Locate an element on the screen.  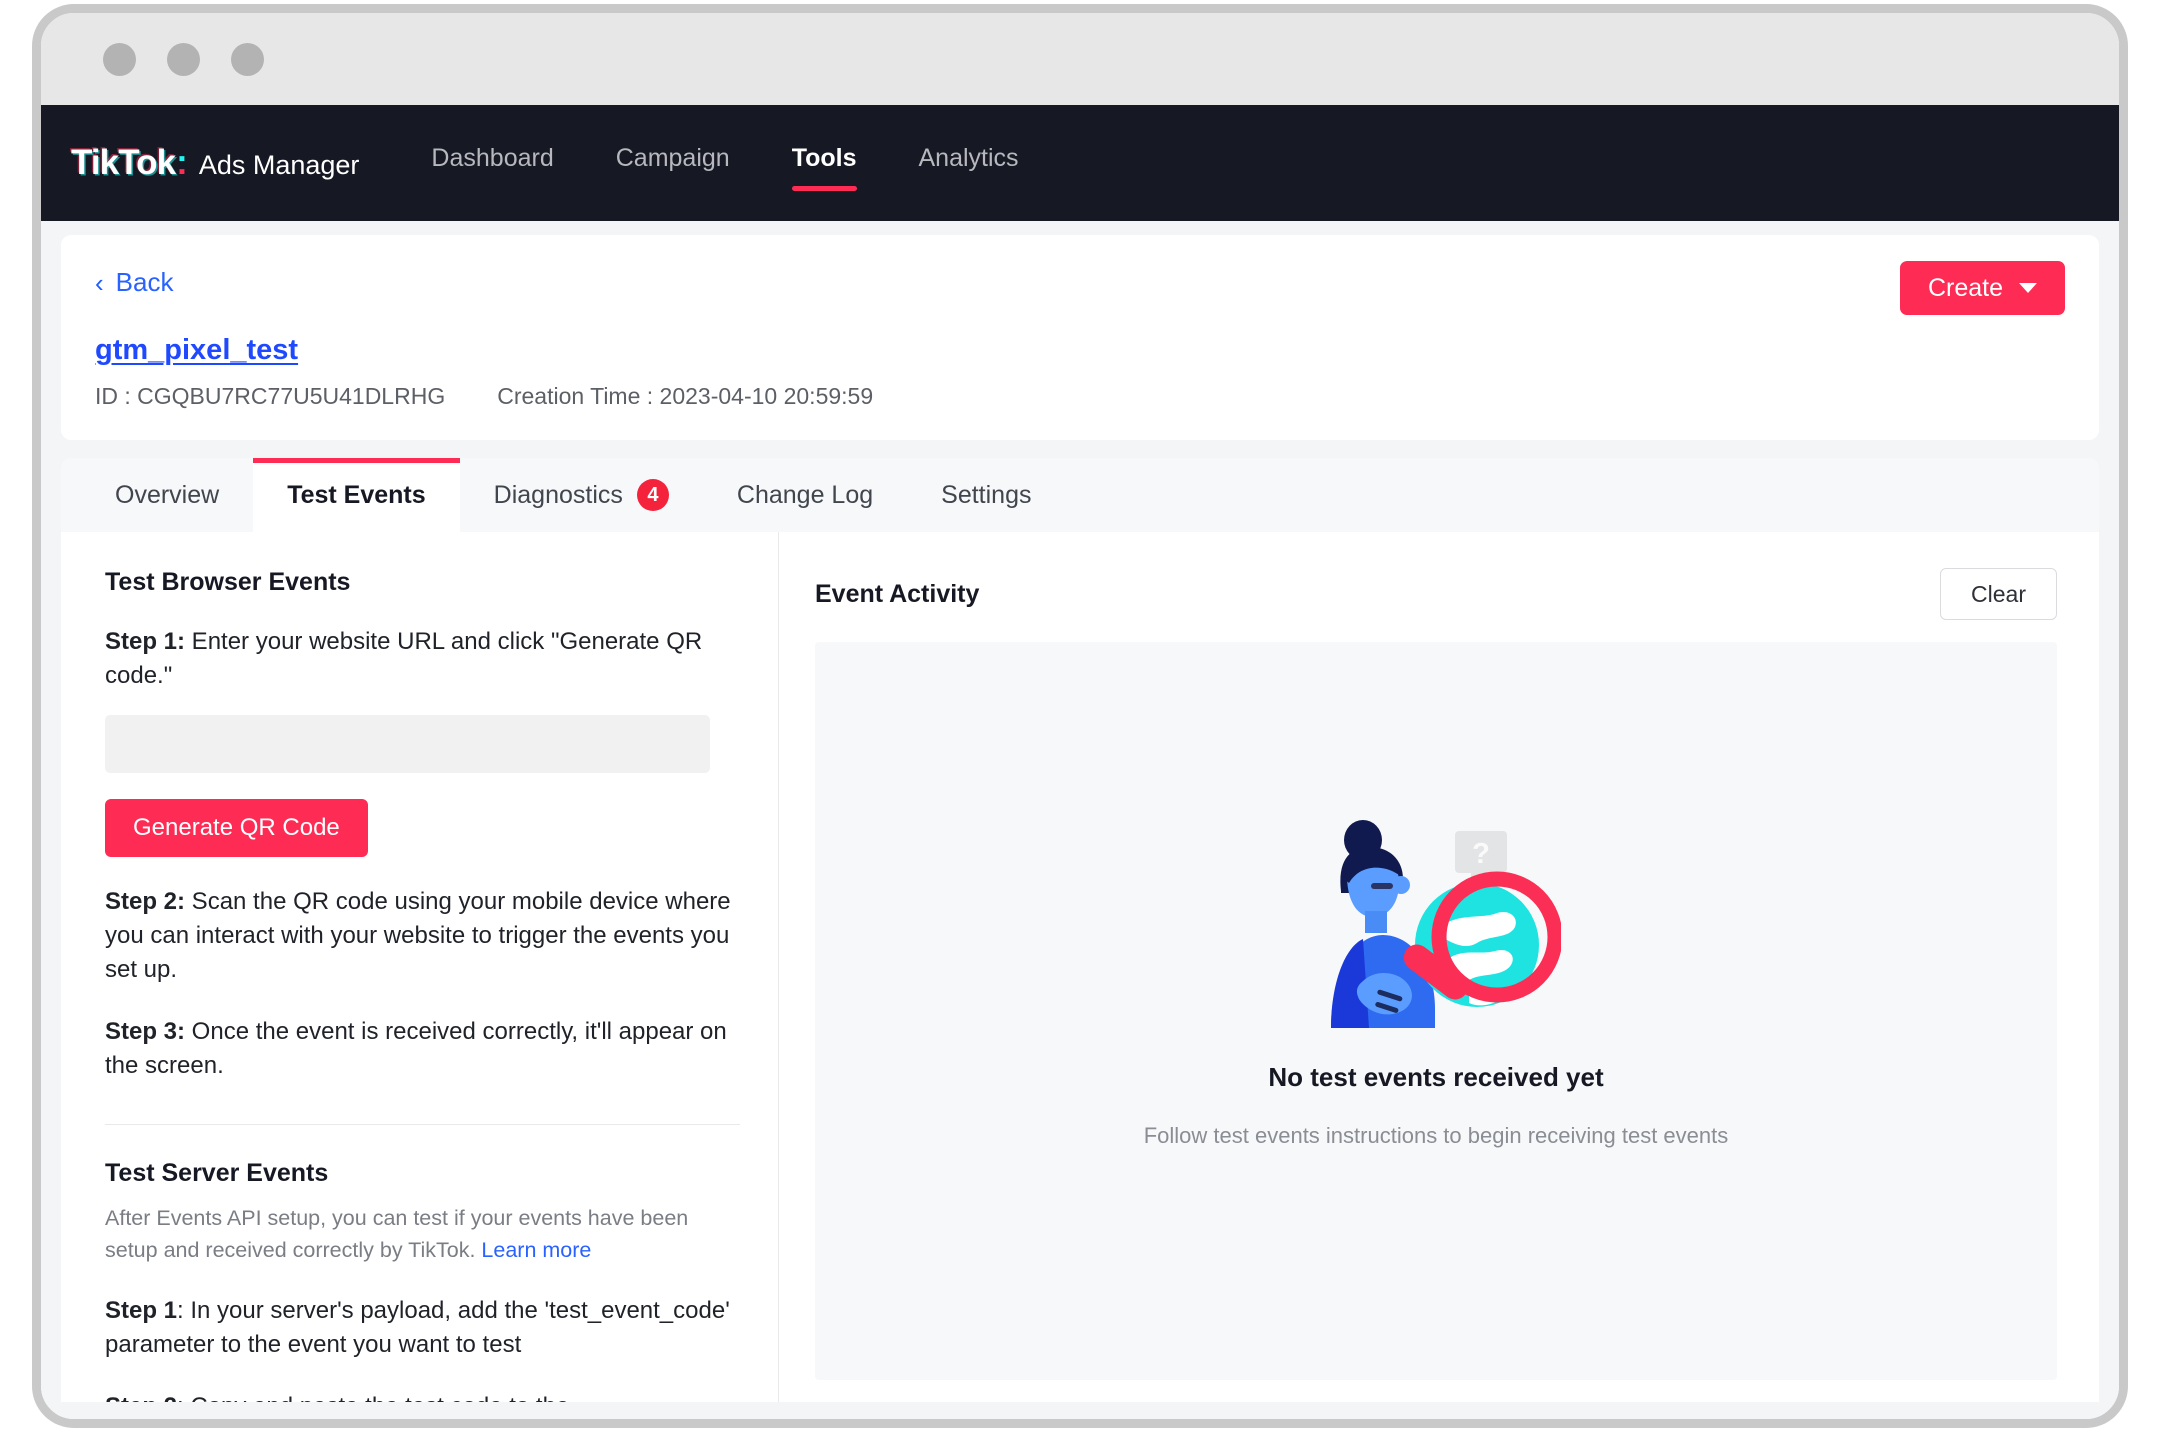
clear-button: Clear is located at coordinates (1998, 594).